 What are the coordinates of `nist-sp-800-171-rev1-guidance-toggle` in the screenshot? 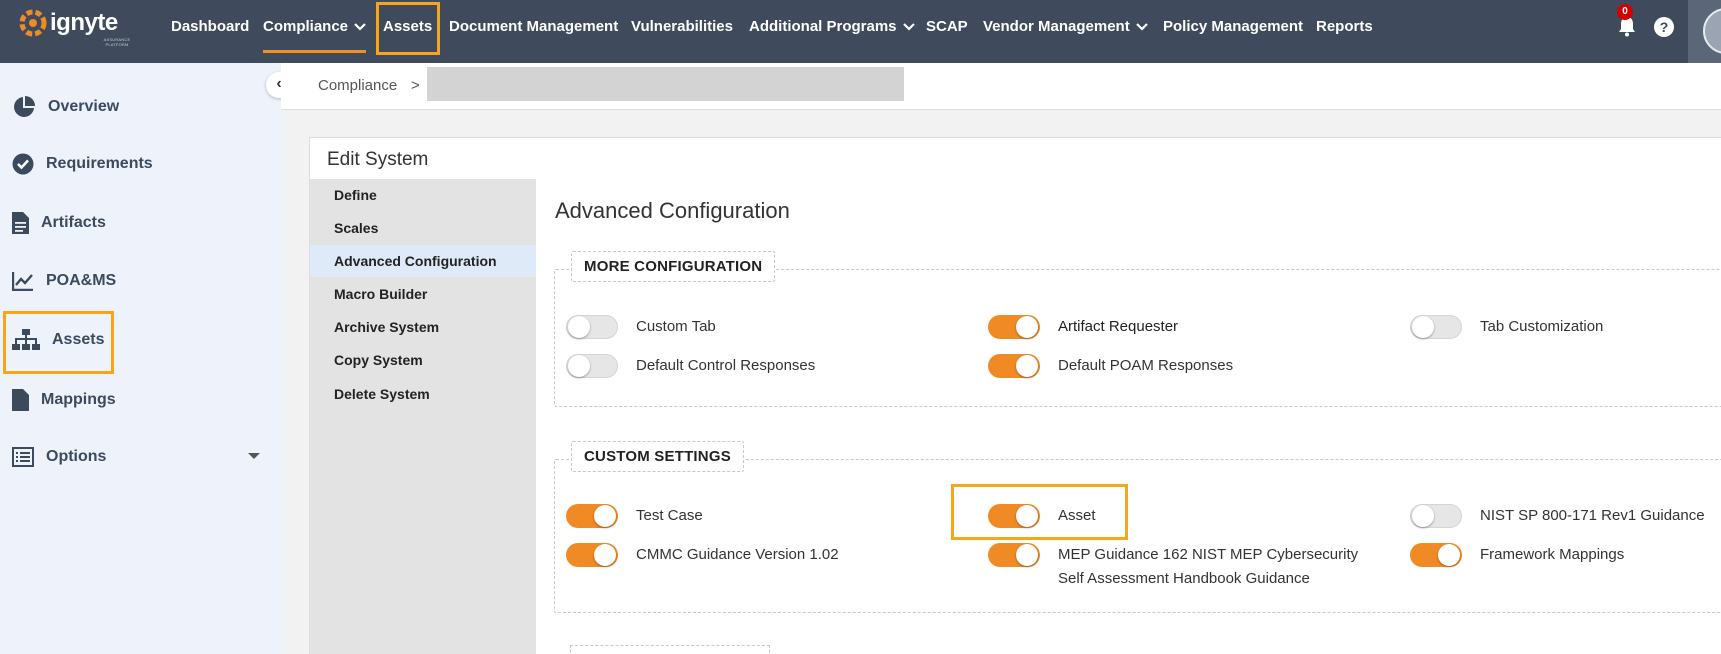 It's located at (1436, 516).